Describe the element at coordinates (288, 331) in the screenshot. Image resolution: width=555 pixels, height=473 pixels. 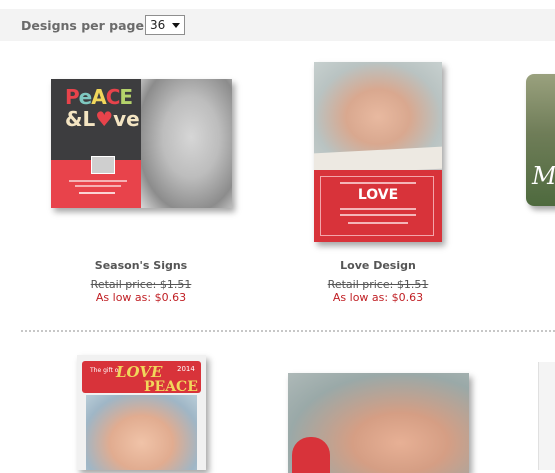
I see `row-divider` at that location.